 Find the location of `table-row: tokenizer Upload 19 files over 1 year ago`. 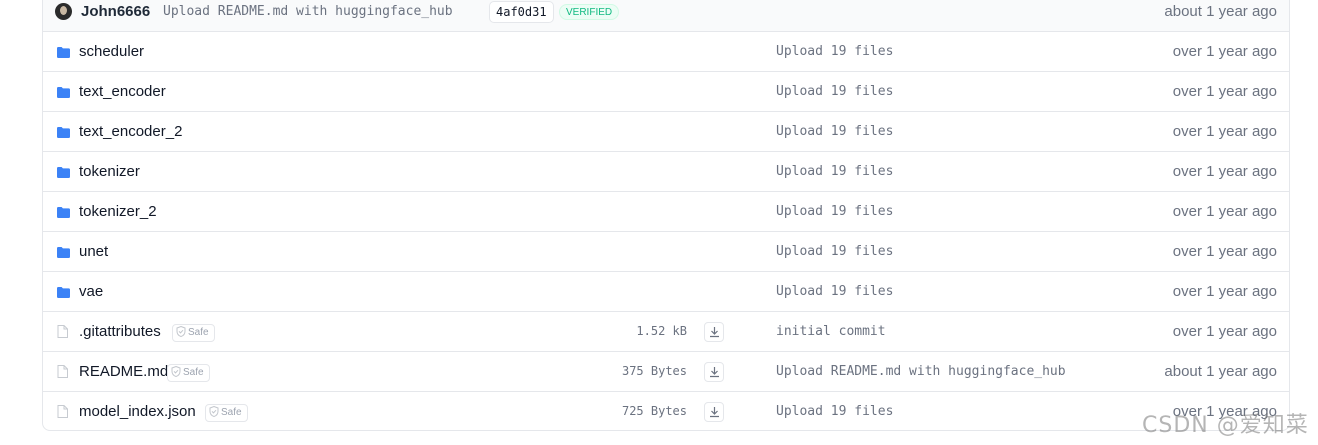

table-row: tokenizer Upload 19 files over 1 year ago is located at coordinates (666, 172).